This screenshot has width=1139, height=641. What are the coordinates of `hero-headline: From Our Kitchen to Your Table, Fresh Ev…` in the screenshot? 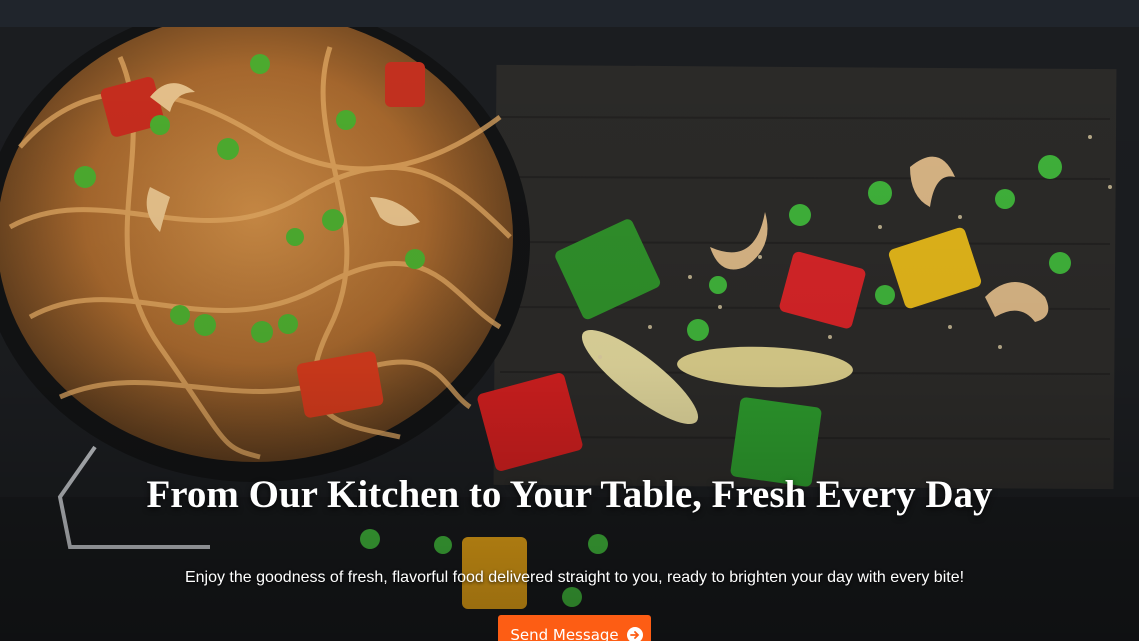 It's located at (569, 494).